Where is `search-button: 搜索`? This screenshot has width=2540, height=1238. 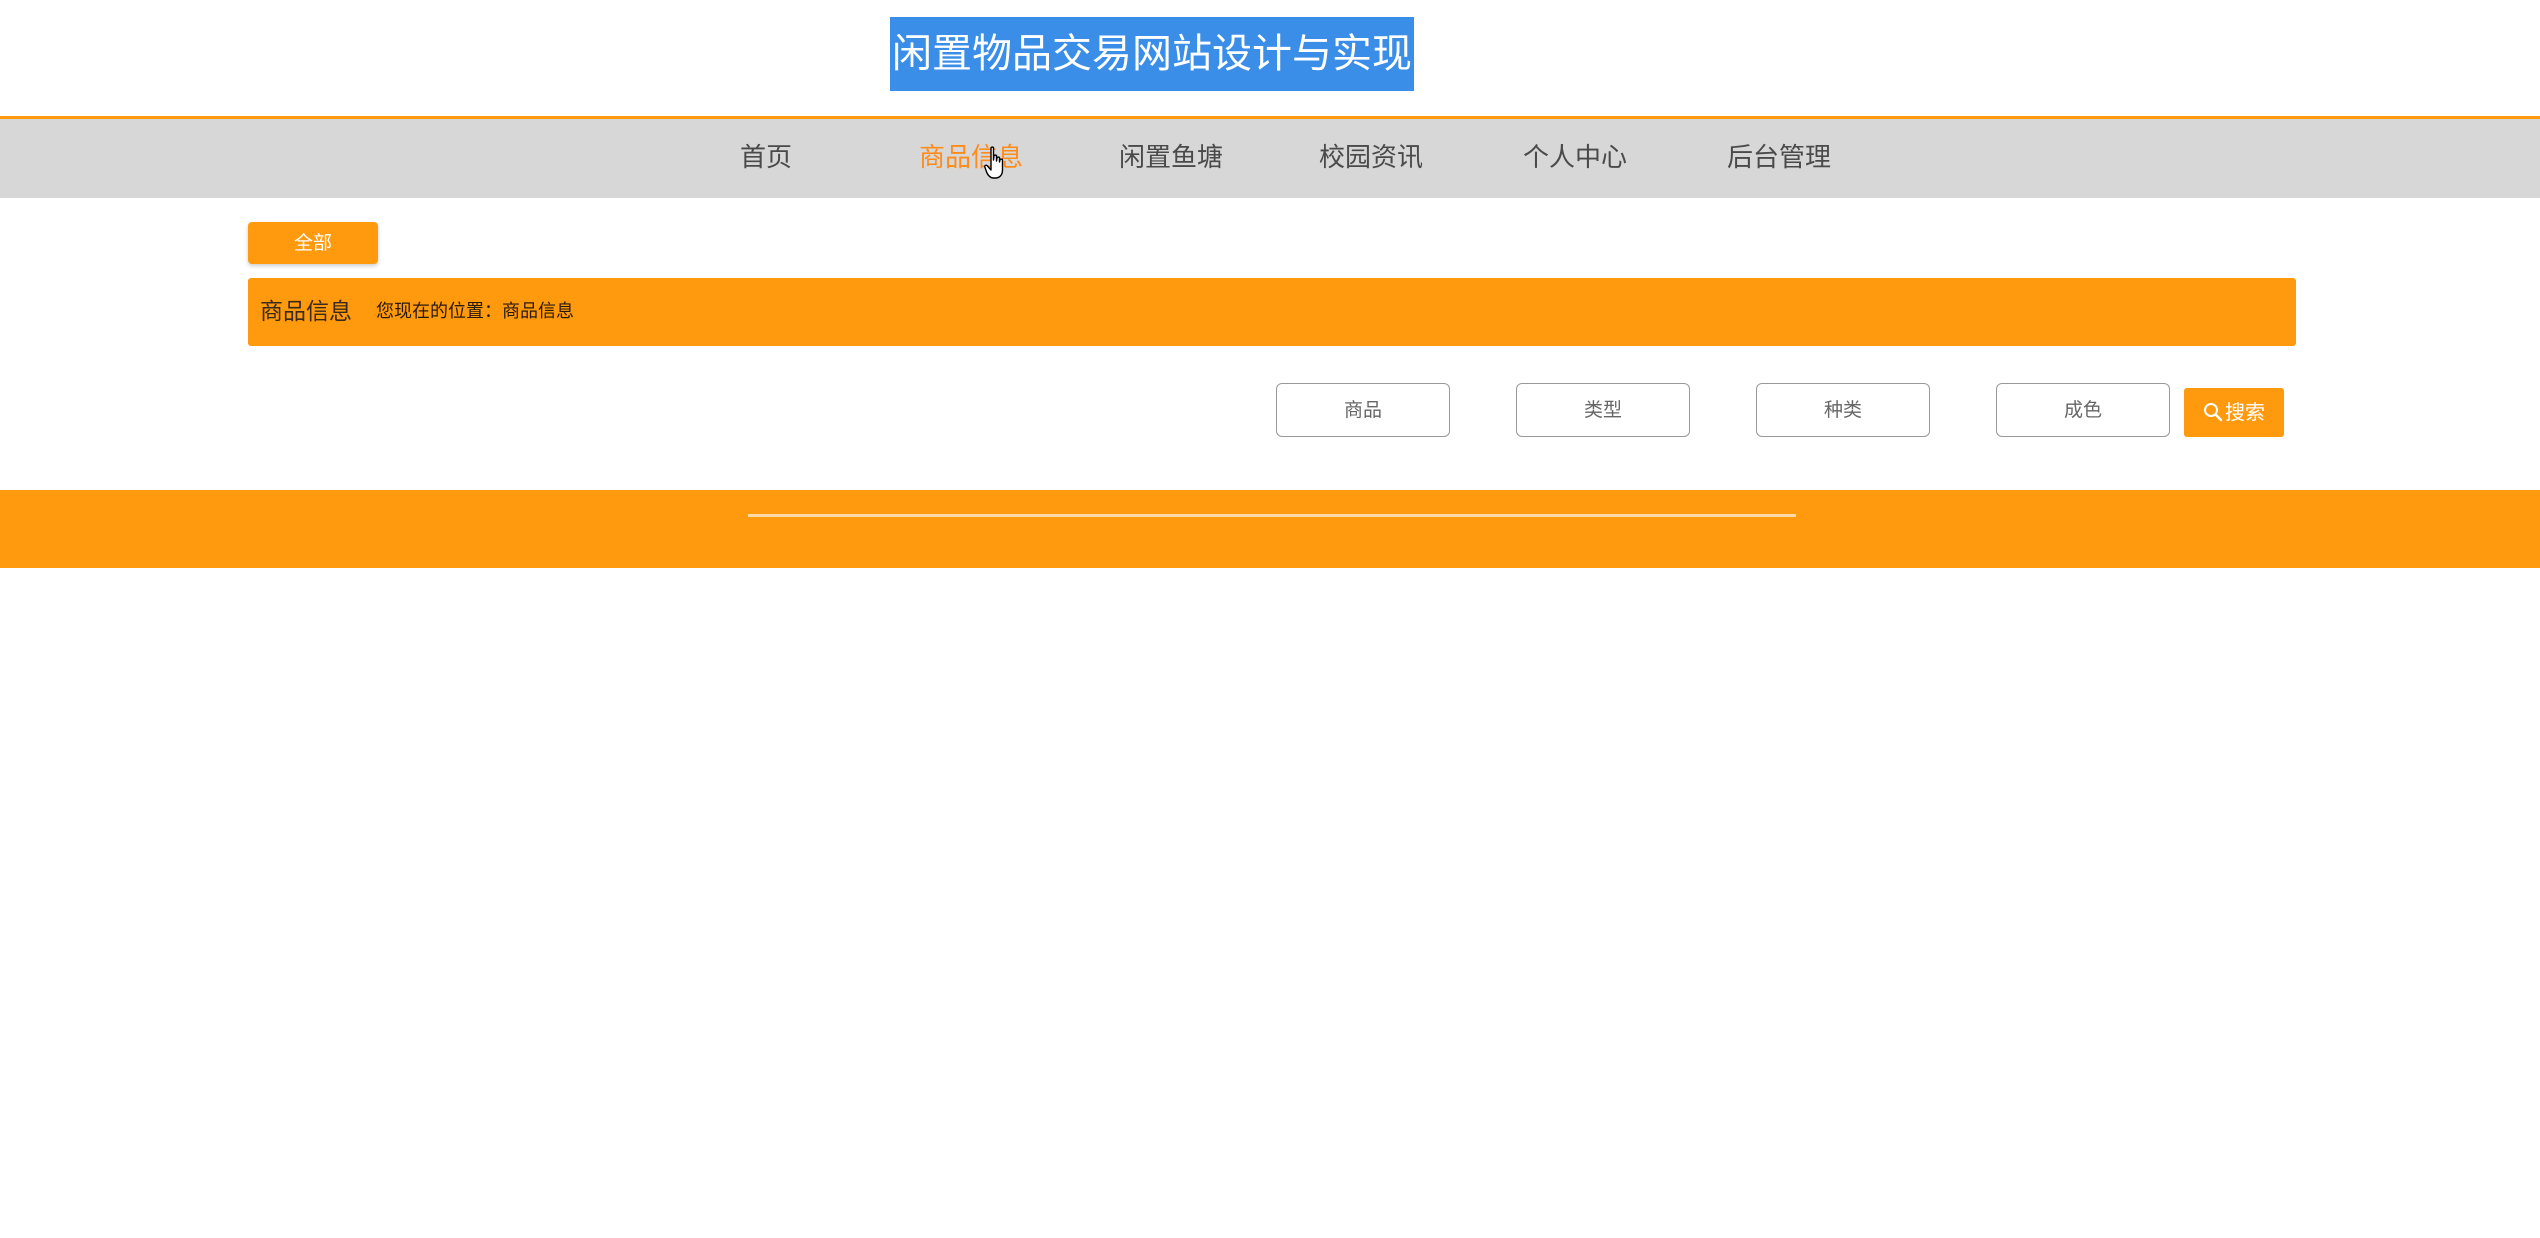
search-button: 搜索 is located at coordinates (2234, 412).